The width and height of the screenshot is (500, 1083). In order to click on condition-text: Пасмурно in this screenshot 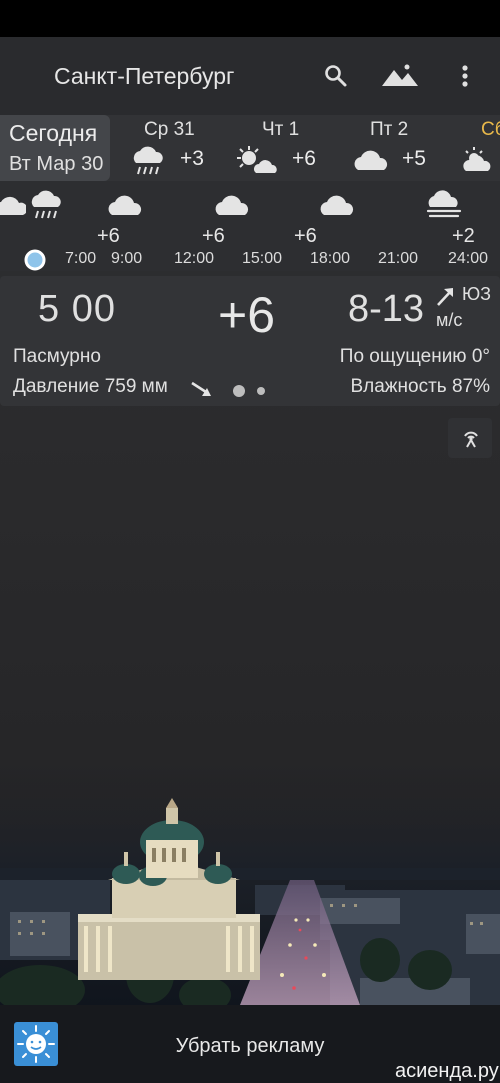, I will do `click(57, 356)`.